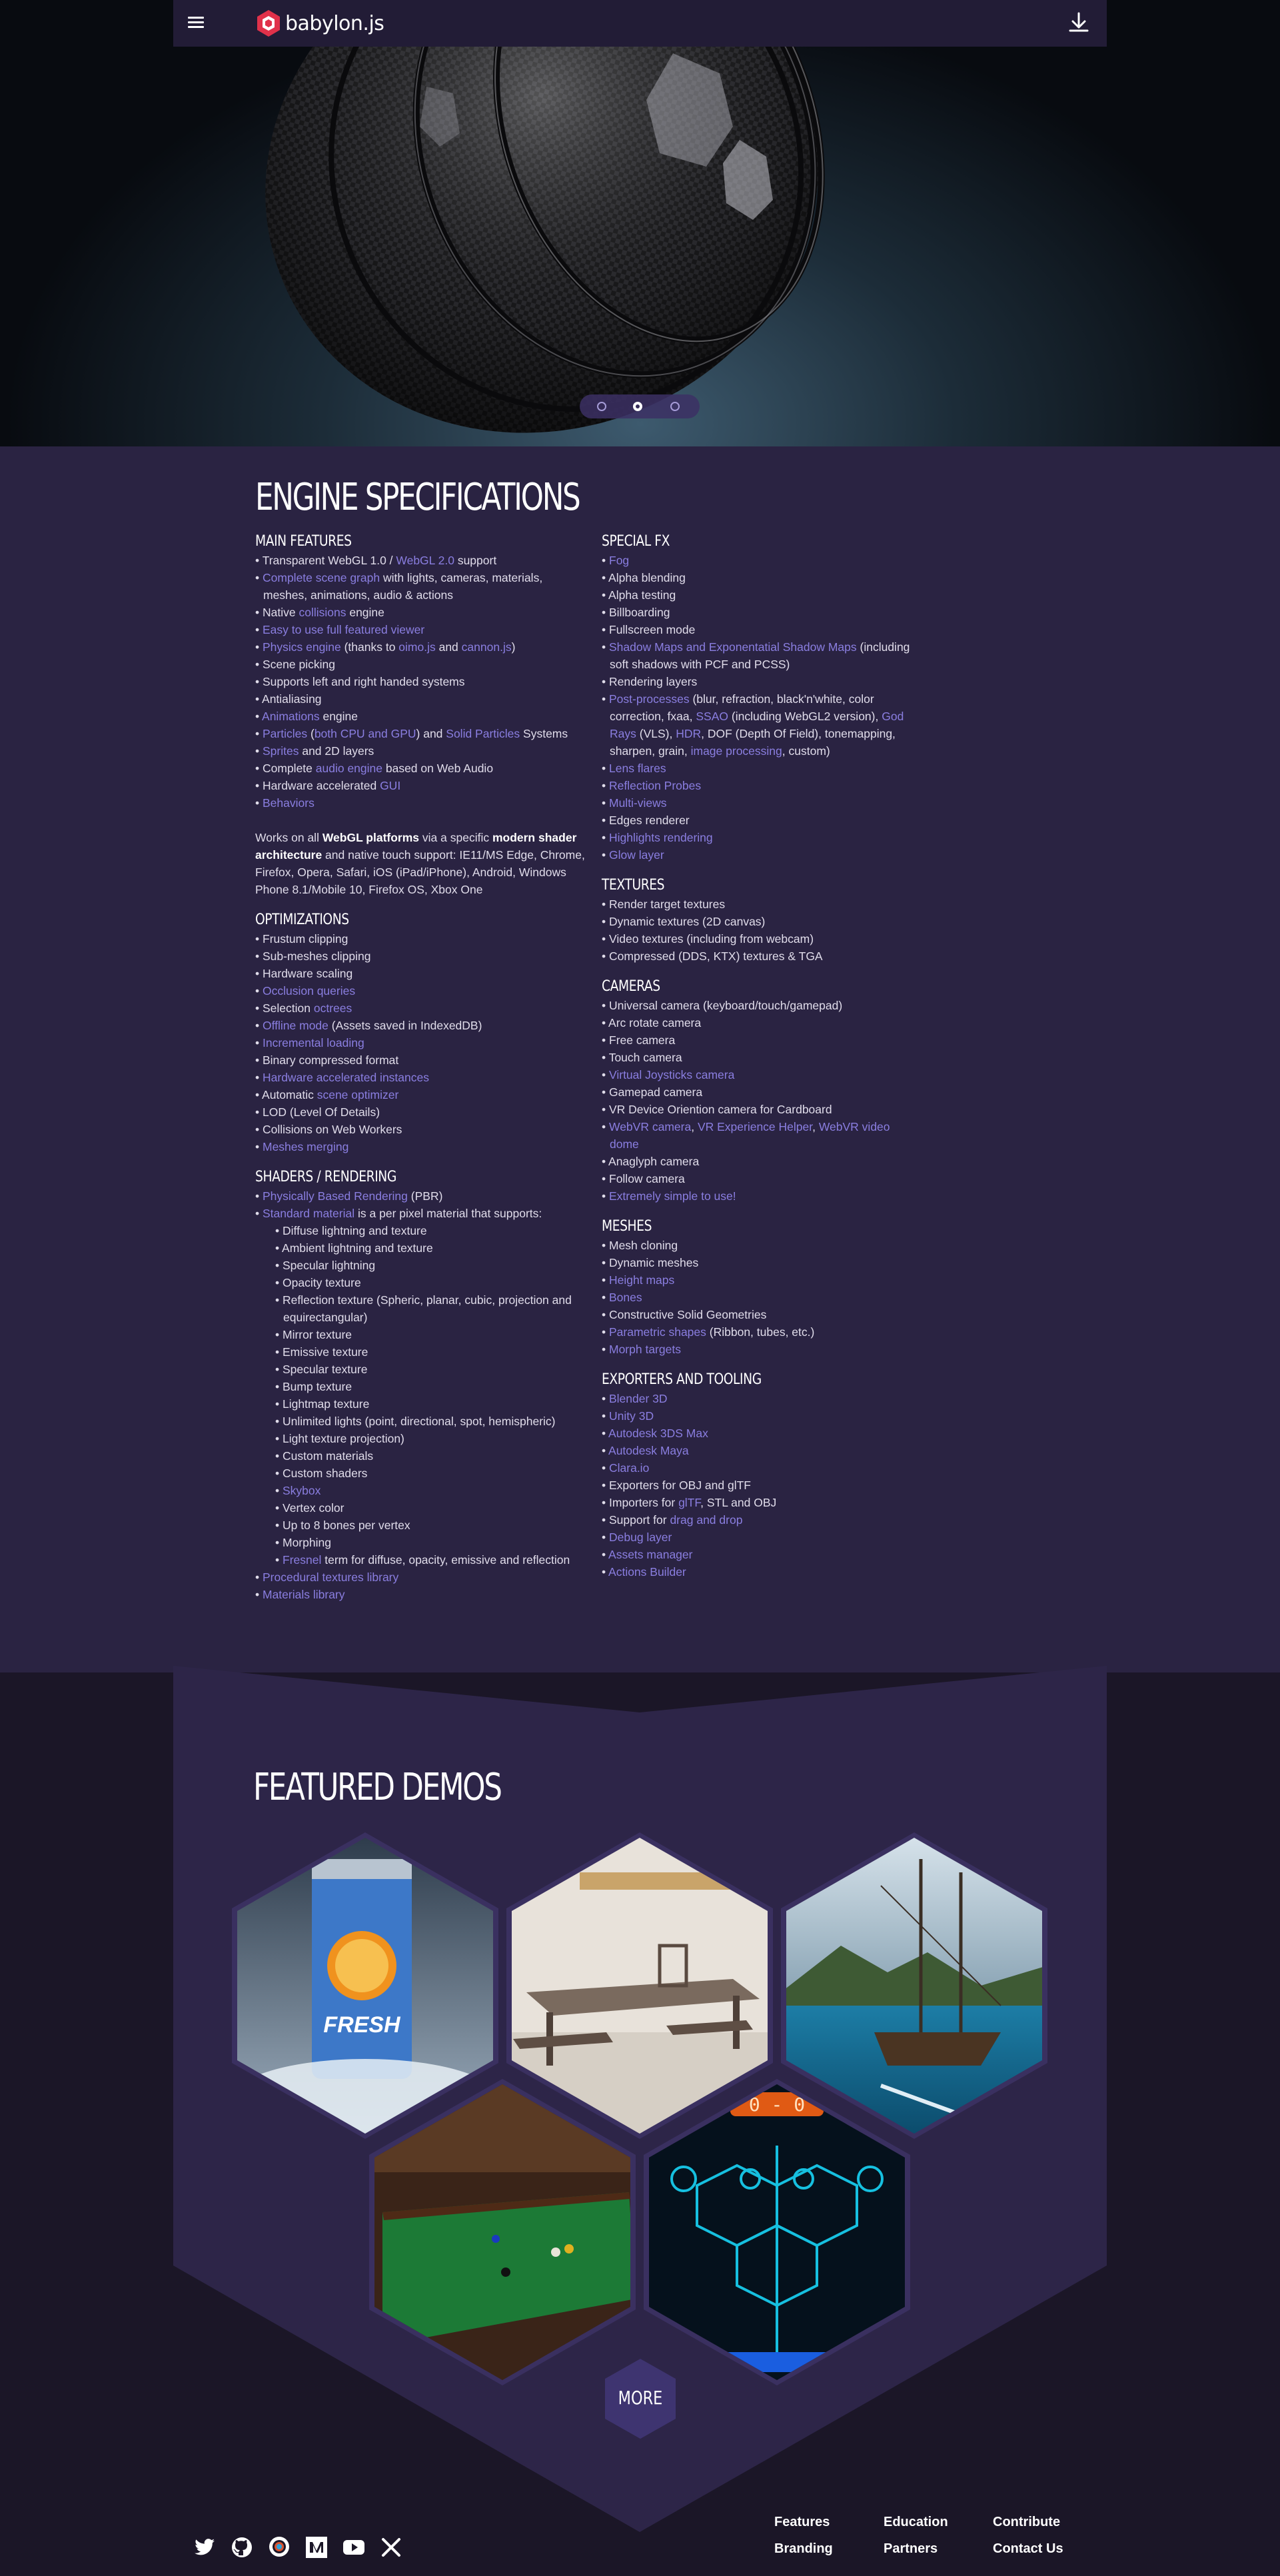 This screenshot has height=2576, width=1280. I want to click on demo-tile-billiards, so click(502, 2232).